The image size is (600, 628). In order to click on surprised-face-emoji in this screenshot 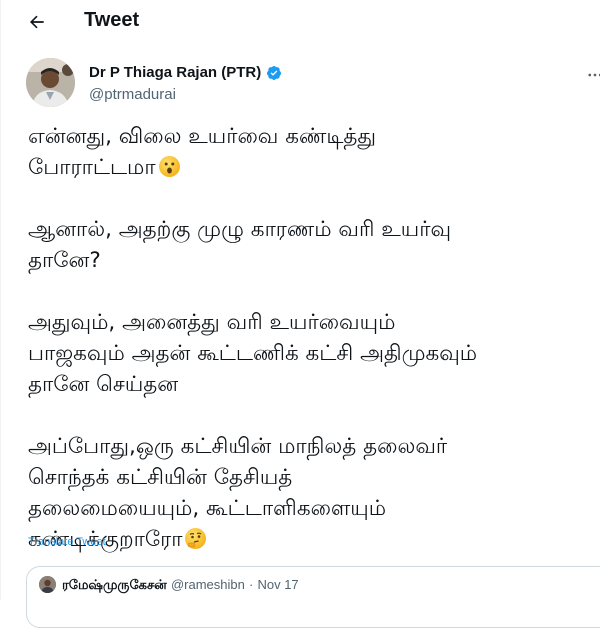, I will do `click(169, 166)`.